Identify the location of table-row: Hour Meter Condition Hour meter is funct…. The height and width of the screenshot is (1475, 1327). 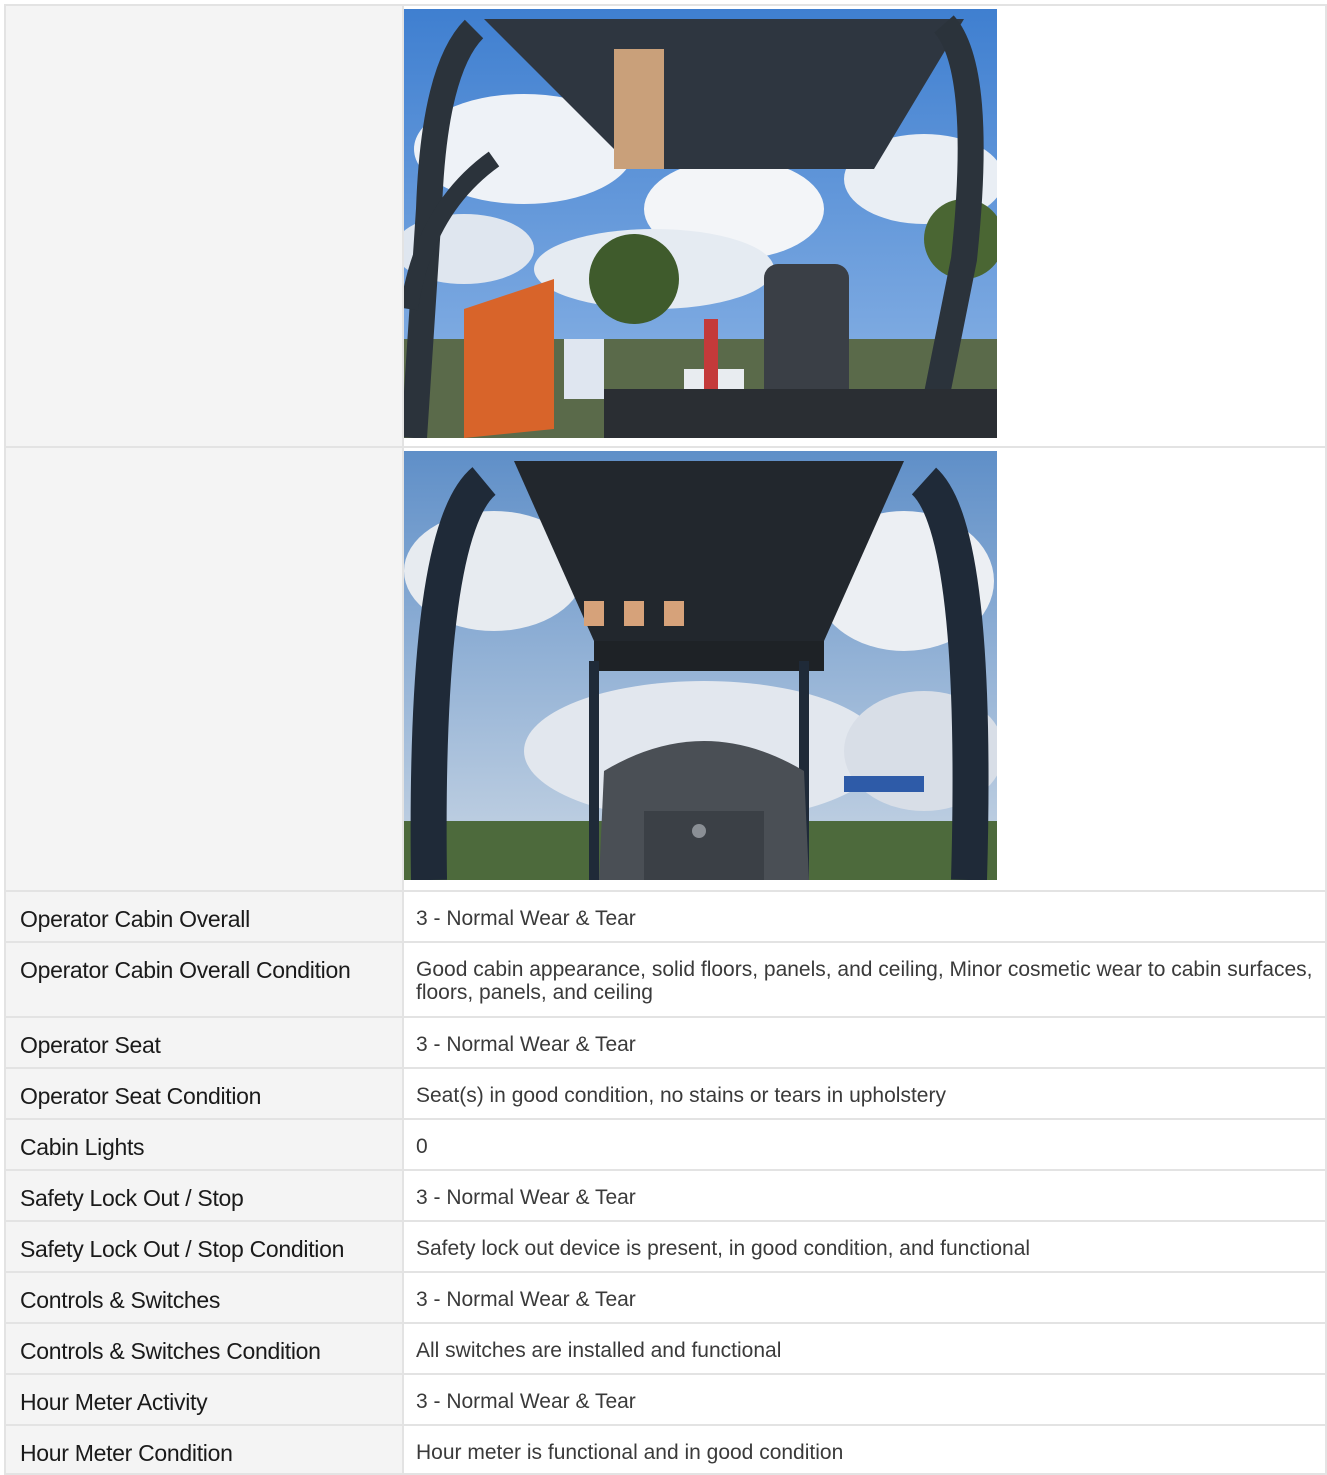
(665, 1449).